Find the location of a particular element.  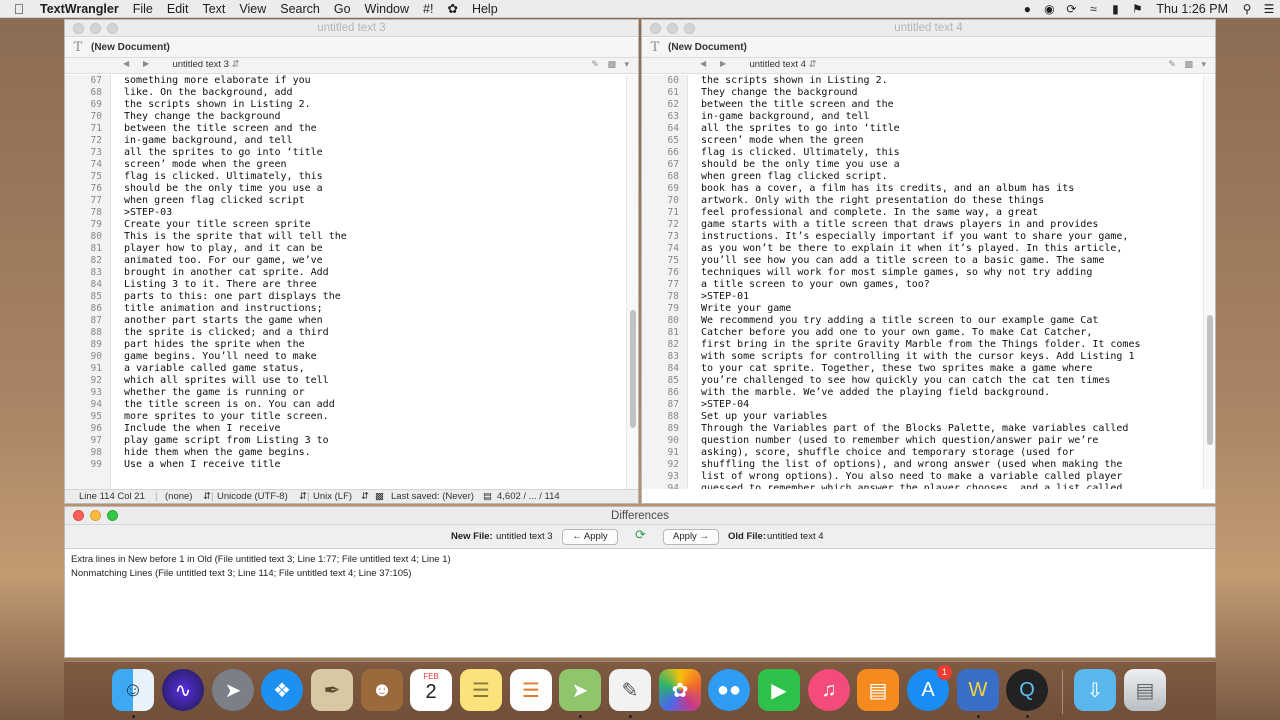

menu-view: View is located at coordinates (252, 9).